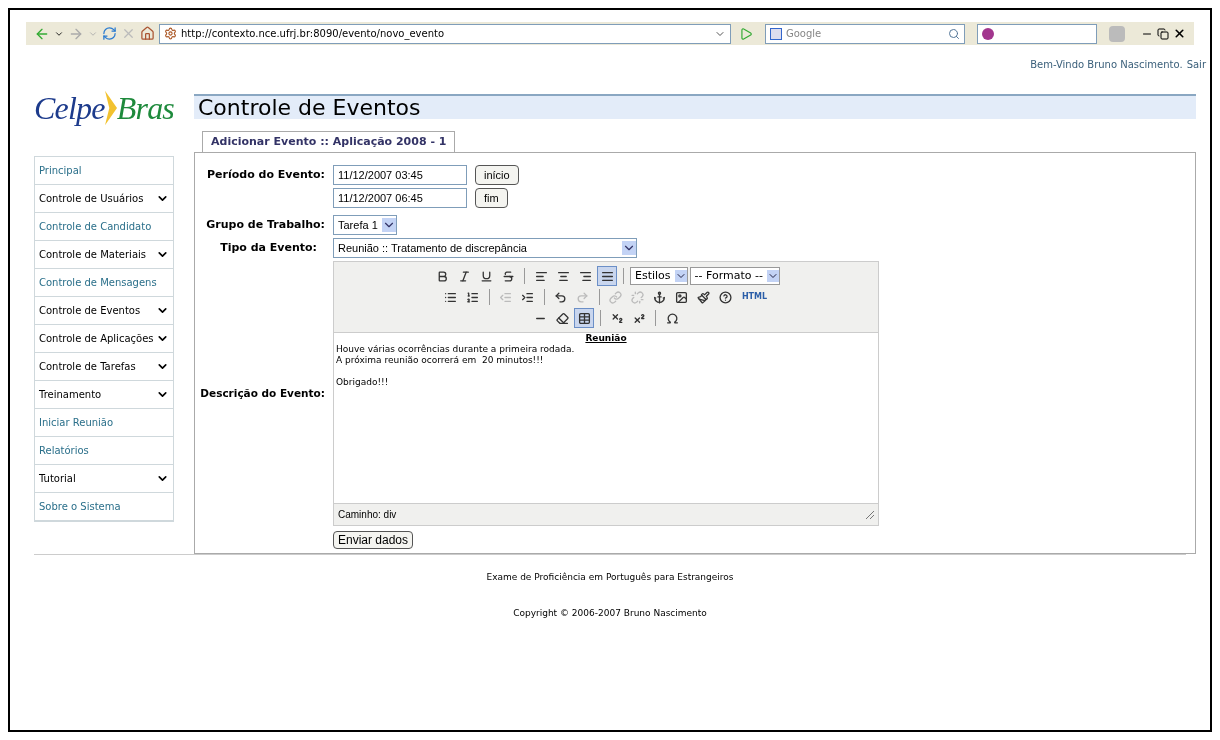  What do you see at coordinates (104, 423) in the screenshot?
I see `sidebar-item: Iniciar Reunião` at bounding box center [104, 423].